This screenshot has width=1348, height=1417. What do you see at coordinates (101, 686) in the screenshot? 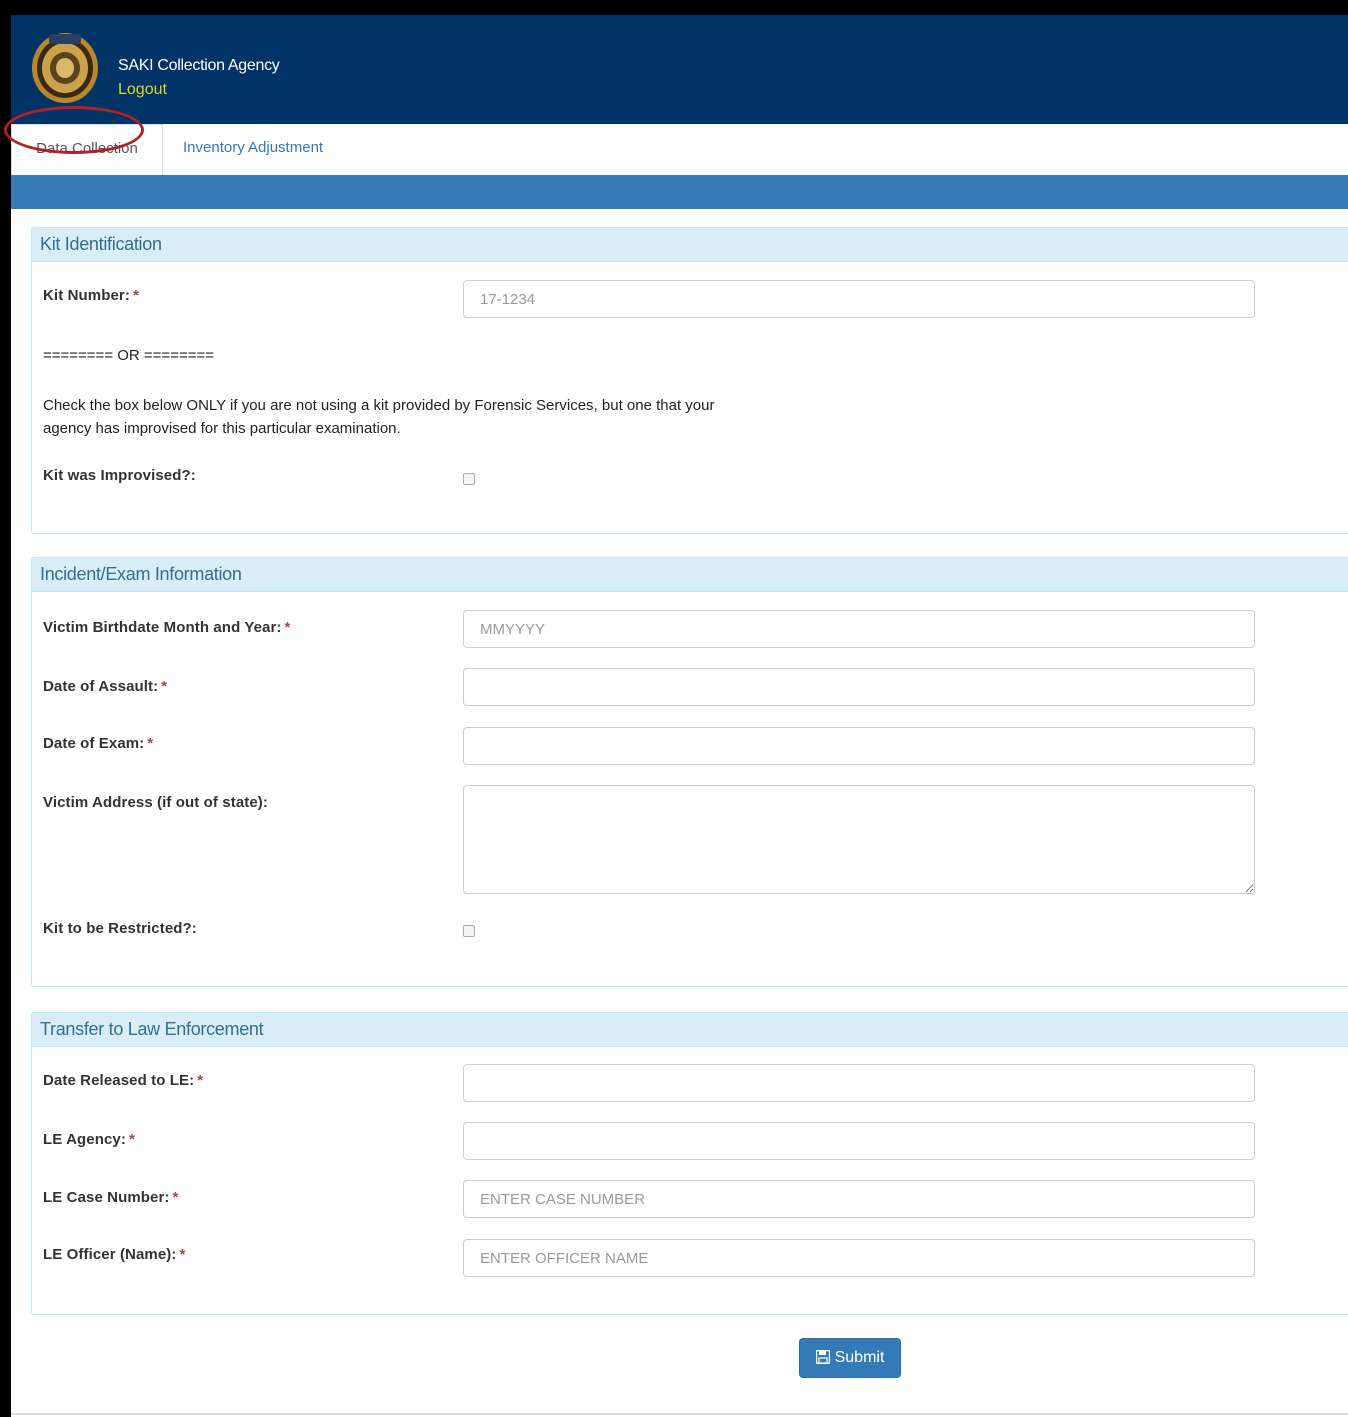
I see `assault-date-label-text: Date of Assault:` at bounding box center [101, 686].